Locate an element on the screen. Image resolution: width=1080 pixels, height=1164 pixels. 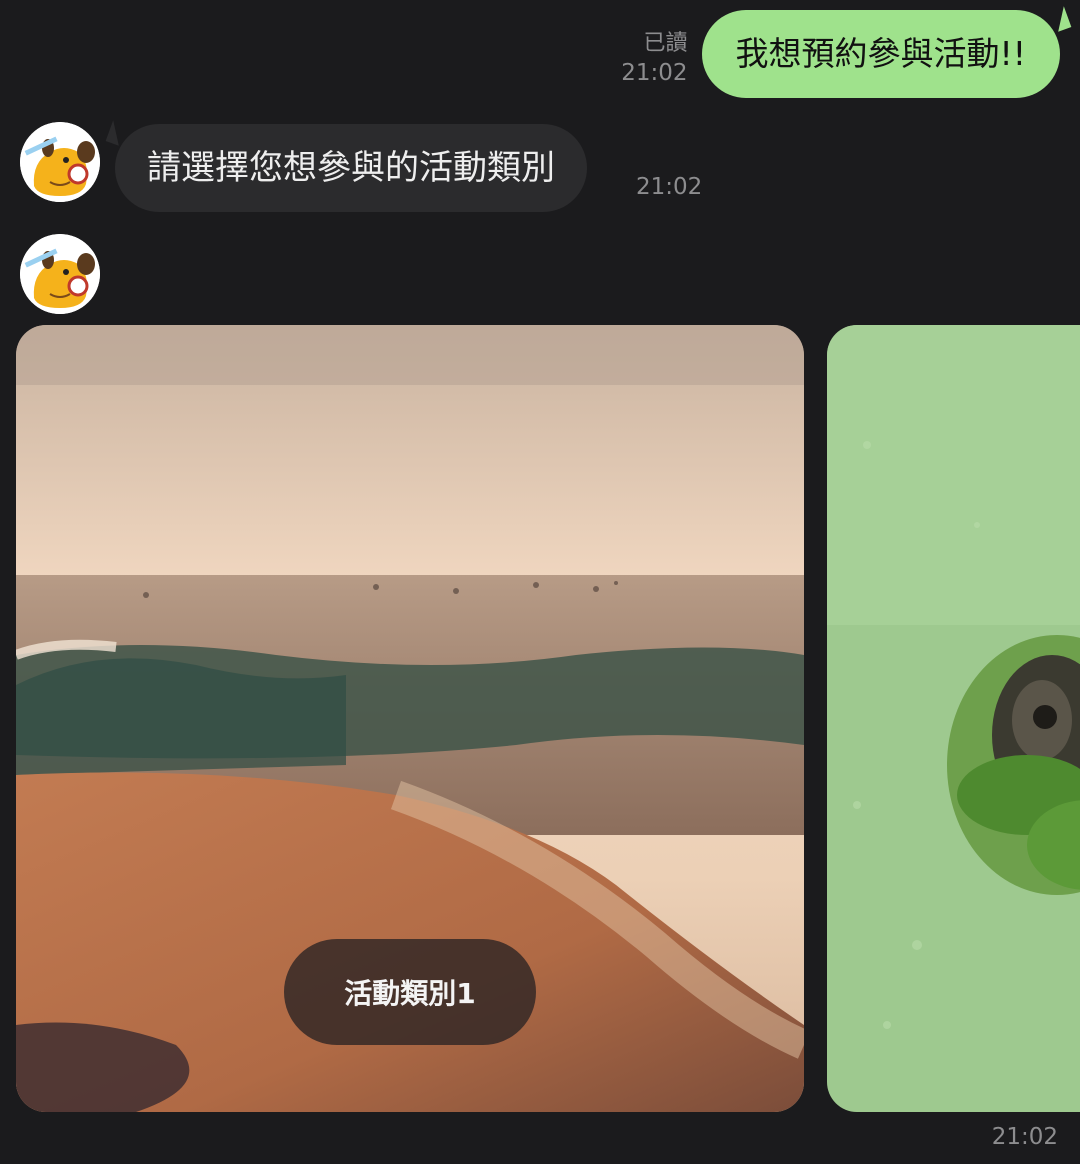
activity-category-button: 活動類別1 is located at coordinates (410, 992).